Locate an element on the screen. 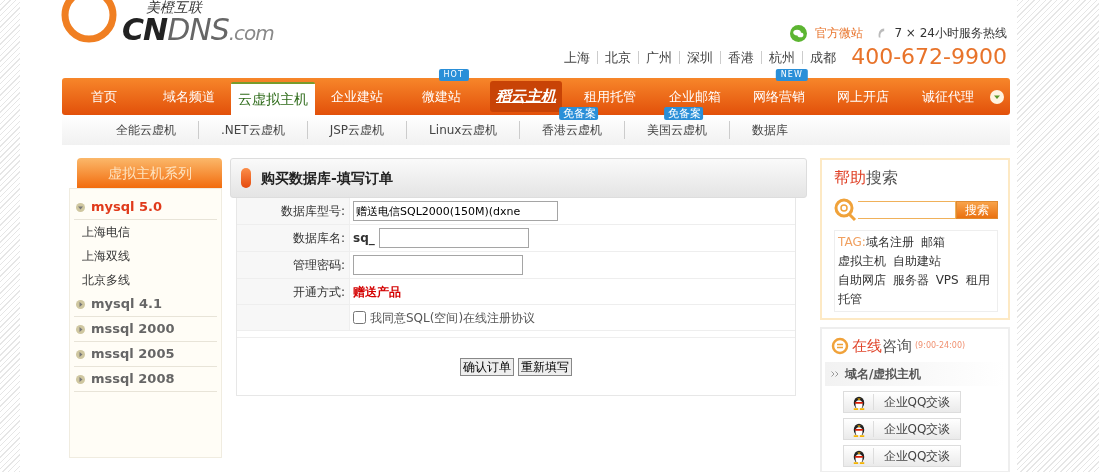 The width and height of the screenshot is (1099, 472). sidebar-item: 北京多线 is located at coordinates (145, 280).